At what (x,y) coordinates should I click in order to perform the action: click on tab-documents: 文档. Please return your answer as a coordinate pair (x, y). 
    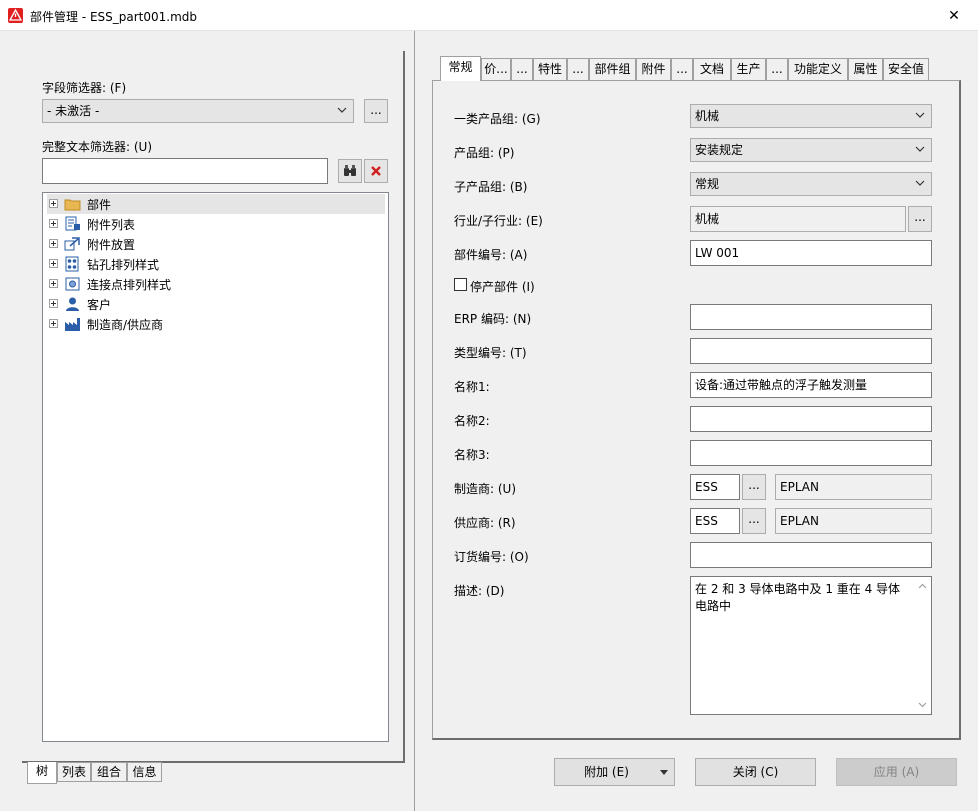
    Looking at the image, I should click on (712, 69).